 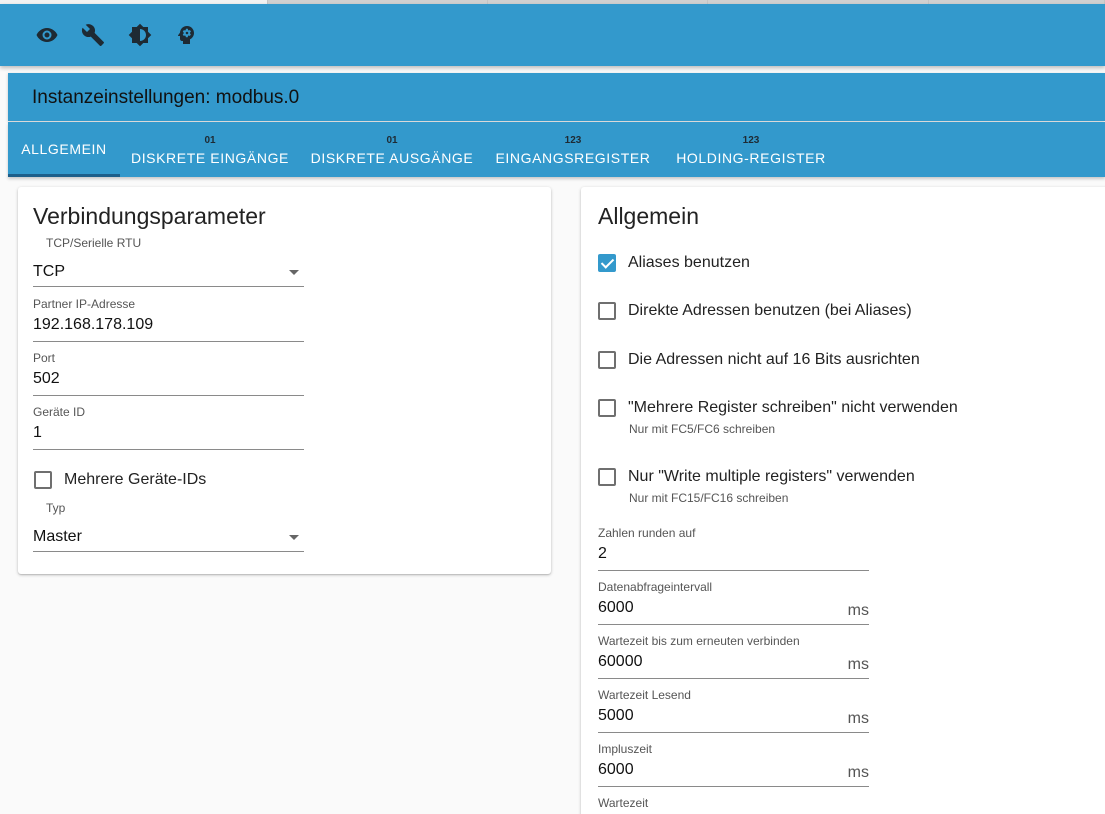 I want to click on select-value: TCP, so click(x=49, y=271).